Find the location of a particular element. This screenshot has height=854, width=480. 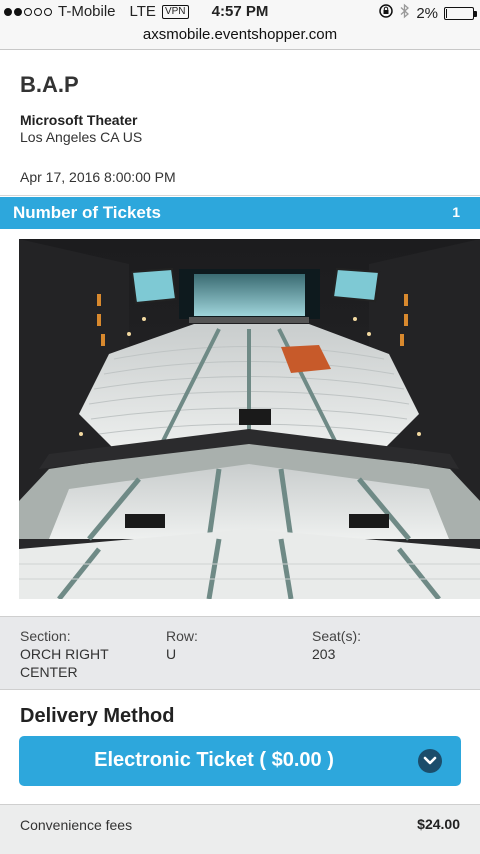

section-info: Section: ORCH RIGHT CENTER is located at coordinates (80, 654).